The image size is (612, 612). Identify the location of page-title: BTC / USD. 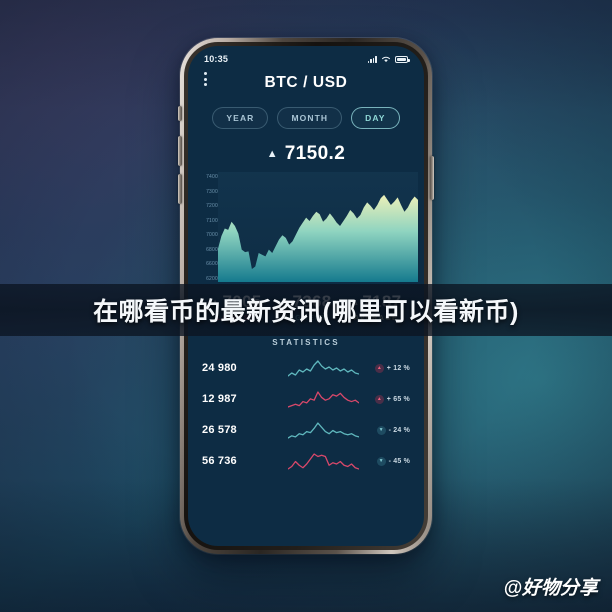
(306, 82).